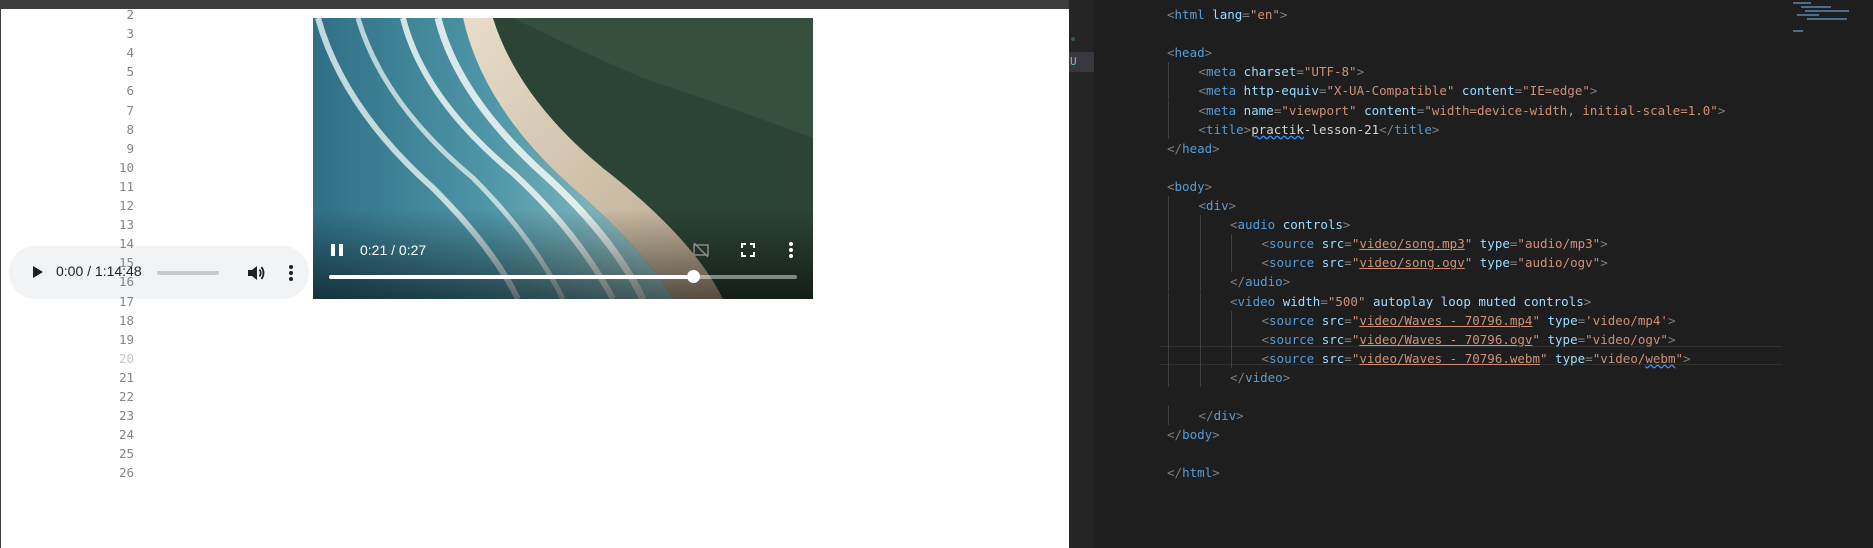 The height and width of the screenshot is (548, 1873). I want to click on minimap, so click(1828, 20).